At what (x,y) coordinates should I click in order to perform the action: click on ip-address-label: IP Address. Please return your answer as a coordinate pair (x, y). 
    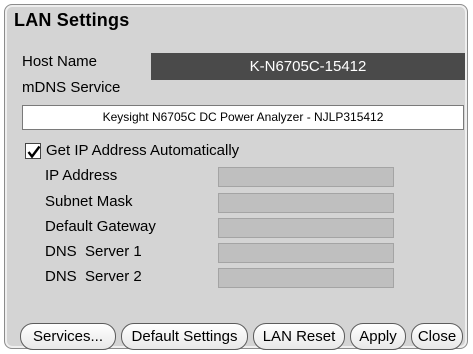
    Looking at the image, I should click on (81, 175).